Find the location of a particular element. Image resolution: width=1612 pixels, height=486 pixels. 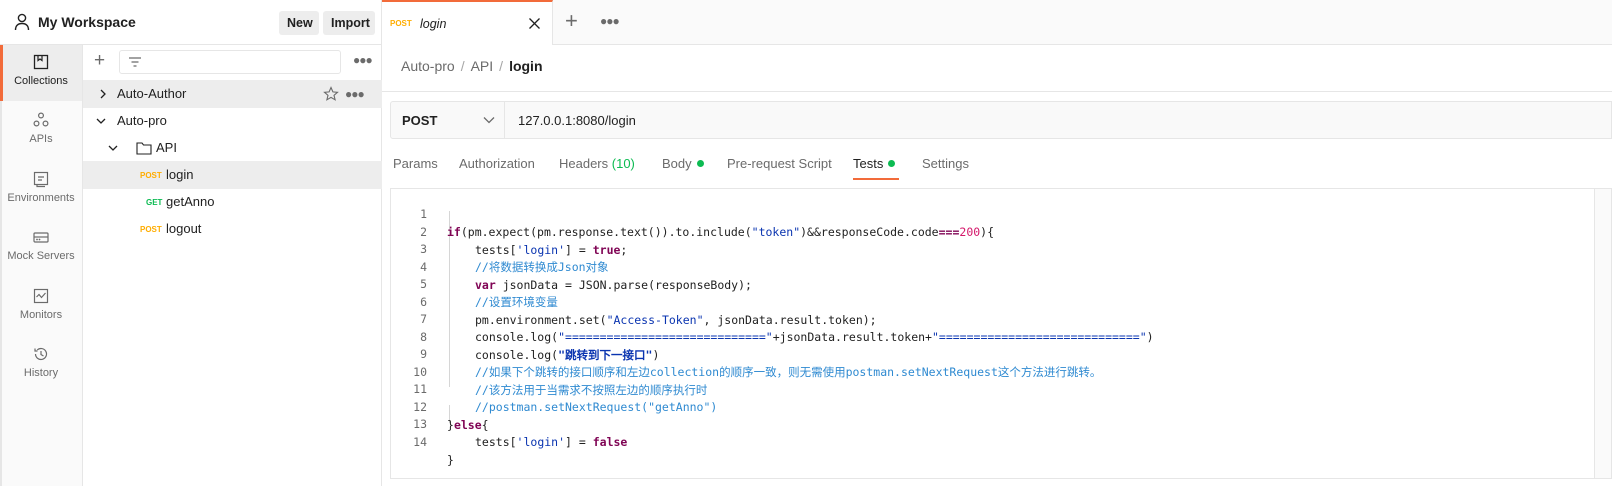

request-row-logout: POST logout is located at coordinates (232, 229).